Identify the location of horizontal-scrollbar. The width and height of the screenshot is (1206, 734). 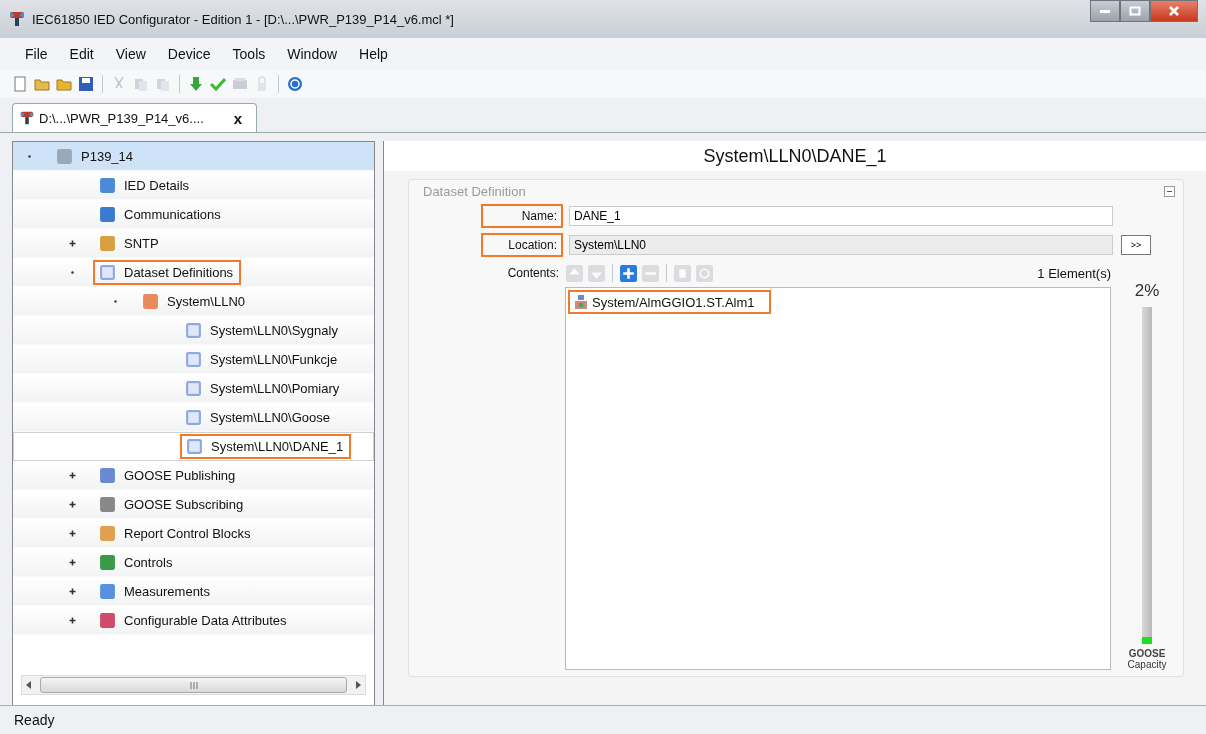
(193, 685).